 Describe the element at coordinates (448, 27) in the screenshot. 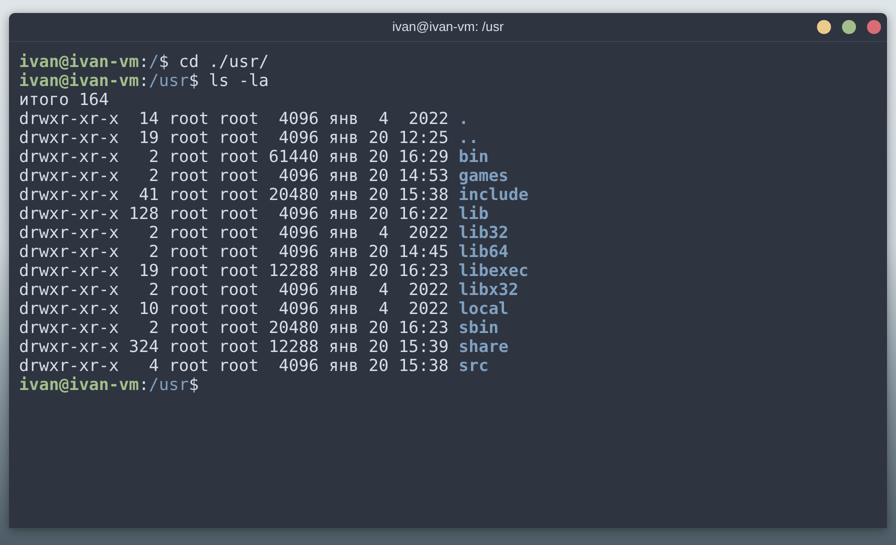

I see `window-title: ivan@ivan-vm: /usr` at that location.